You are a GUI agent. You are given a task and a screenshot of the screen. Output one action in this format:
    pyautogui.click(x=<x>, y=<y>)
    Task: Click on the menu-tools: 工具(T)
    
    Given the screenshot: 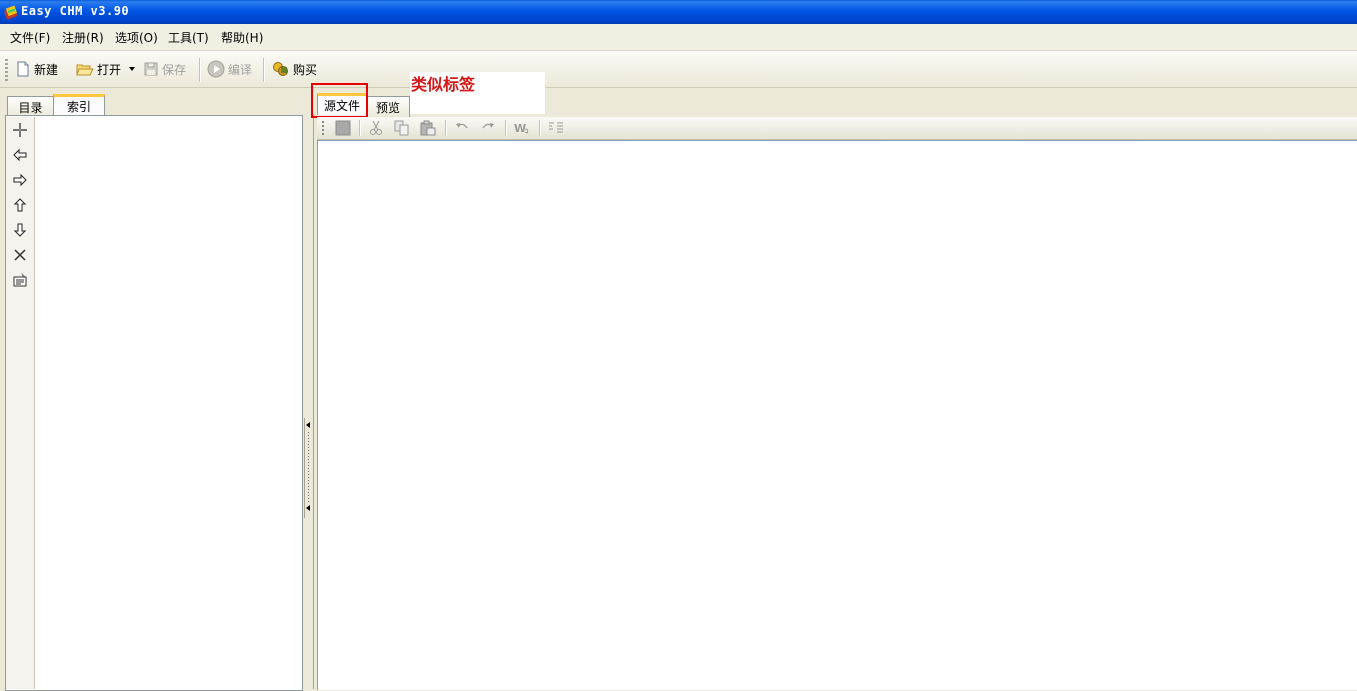 What is the action you would take?
    pyautogui.click(x=188, y=37)
    